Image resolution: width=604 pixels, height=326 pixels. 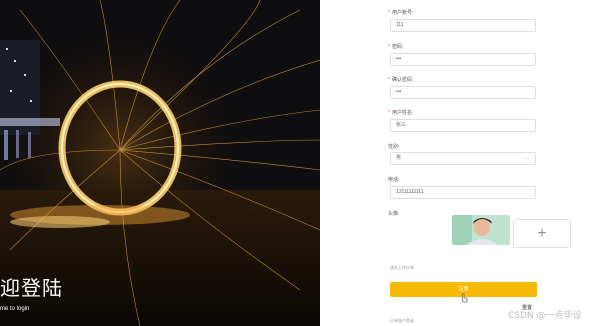 What do you see at coordinates (399, 158) in the screenshot?
I see `gender-value: 男` at bounding box center [399, 158].